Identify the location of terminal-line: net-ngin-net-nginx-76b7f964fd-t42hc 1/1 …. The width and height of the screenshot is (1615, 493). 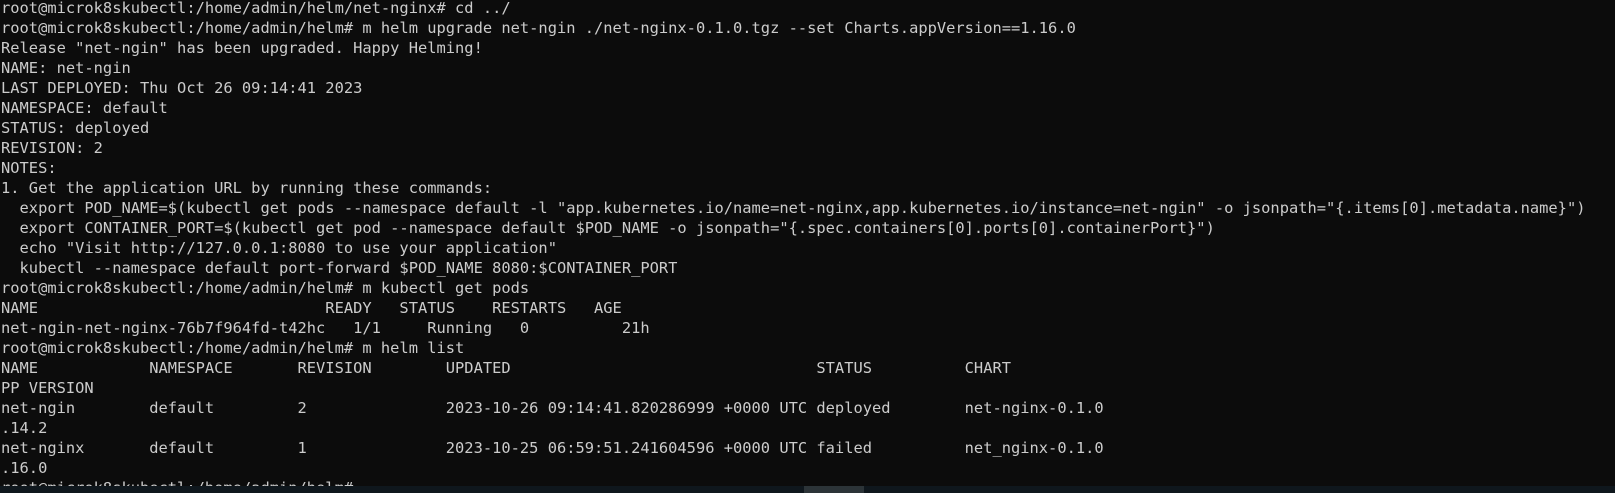
(325, 328).